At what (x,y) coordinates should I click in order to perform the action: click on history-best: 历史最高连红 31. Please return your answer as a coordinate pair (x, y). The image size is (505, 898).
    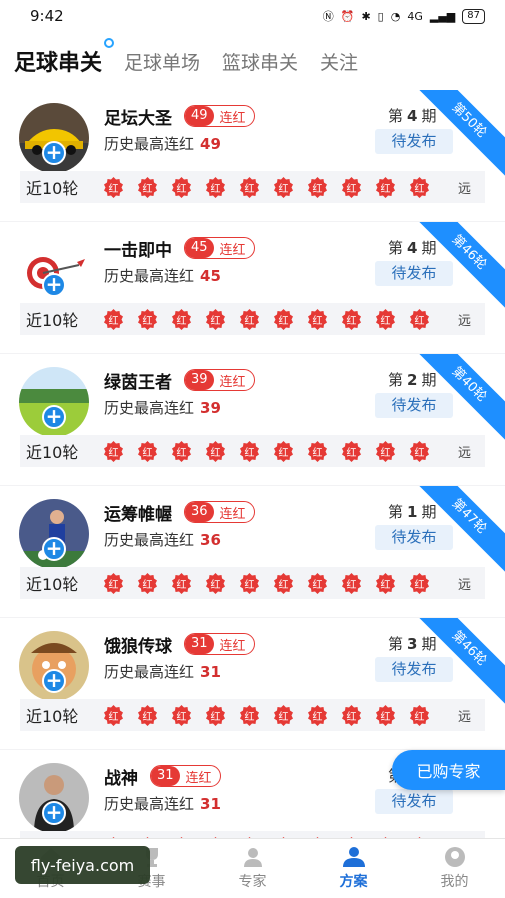
    Looking at the image, I should click on (162, 671).